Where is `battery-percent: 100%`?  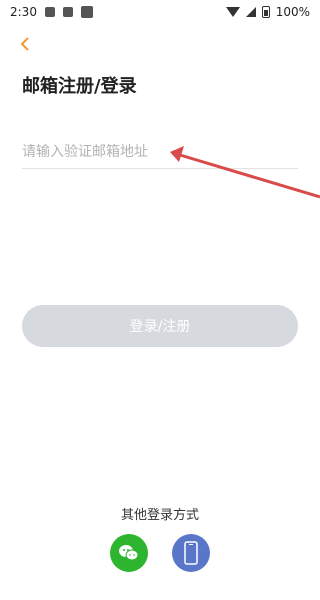
battery-percent: 100% is located at coordinates (292, 12).